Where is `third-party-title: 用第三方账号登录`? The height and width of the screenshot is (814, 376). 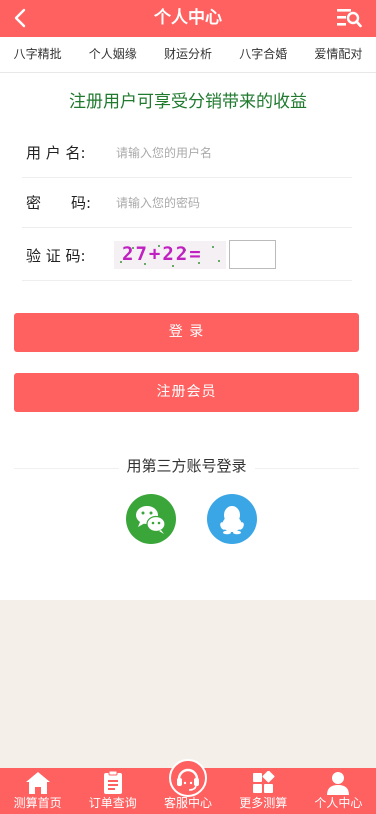 third-party-title: 用第三方账号登录 is located at coordinates (186, 465).